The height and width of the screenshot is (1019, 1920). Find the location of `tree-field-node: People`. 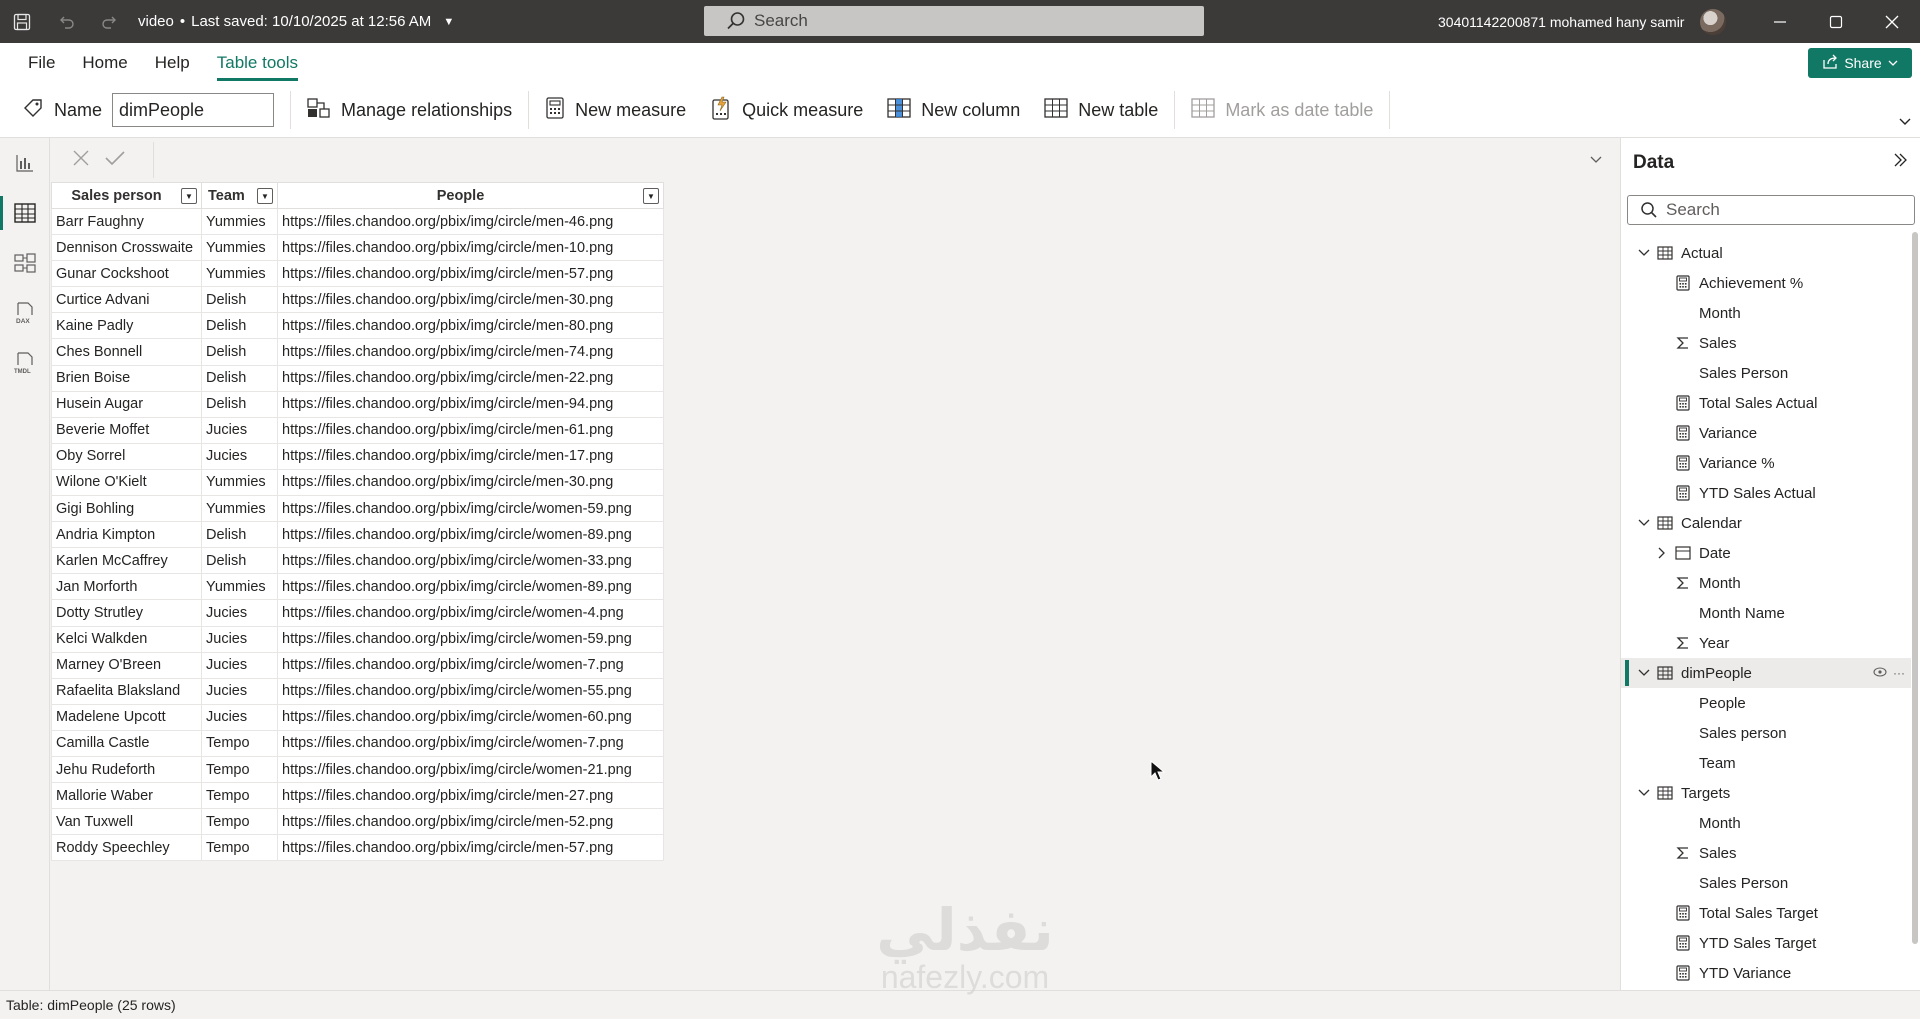

tree-field-node: People is located at coordinates (1766, 703).